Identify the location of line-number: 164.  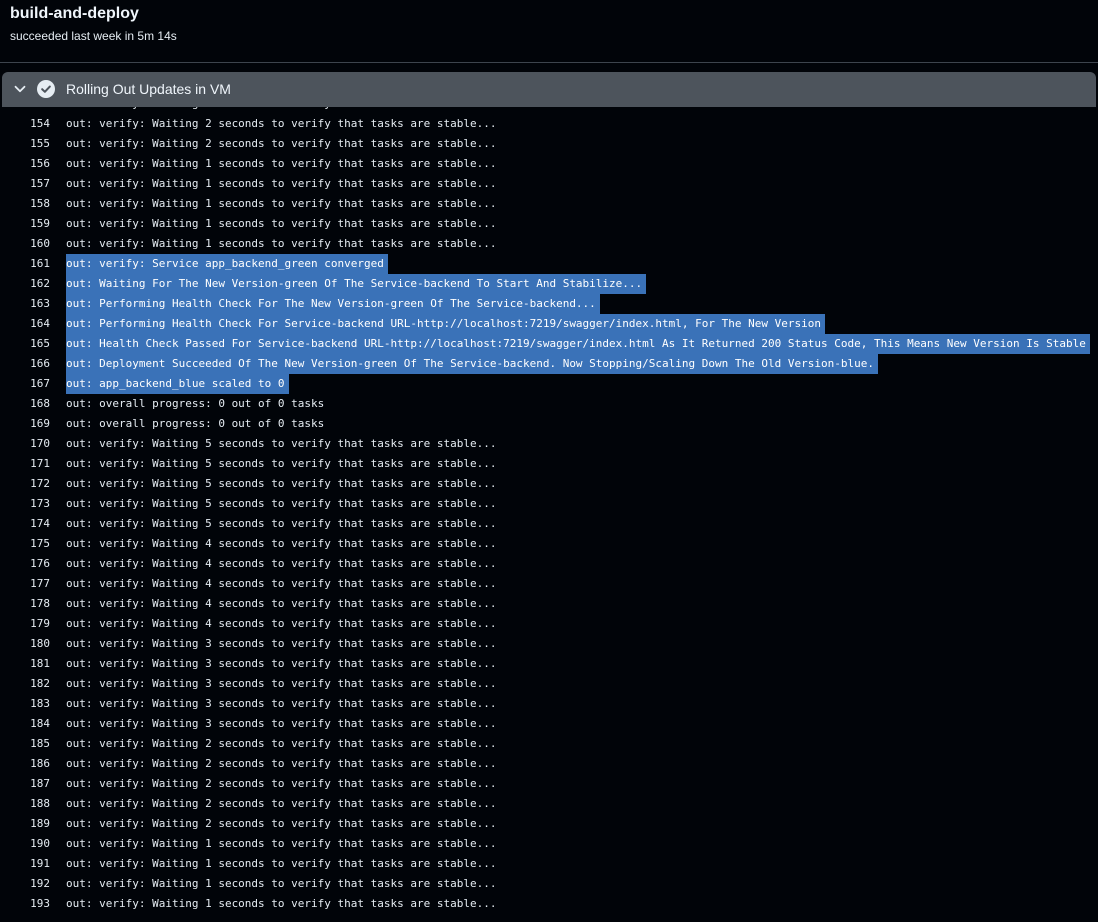
(25, 324).